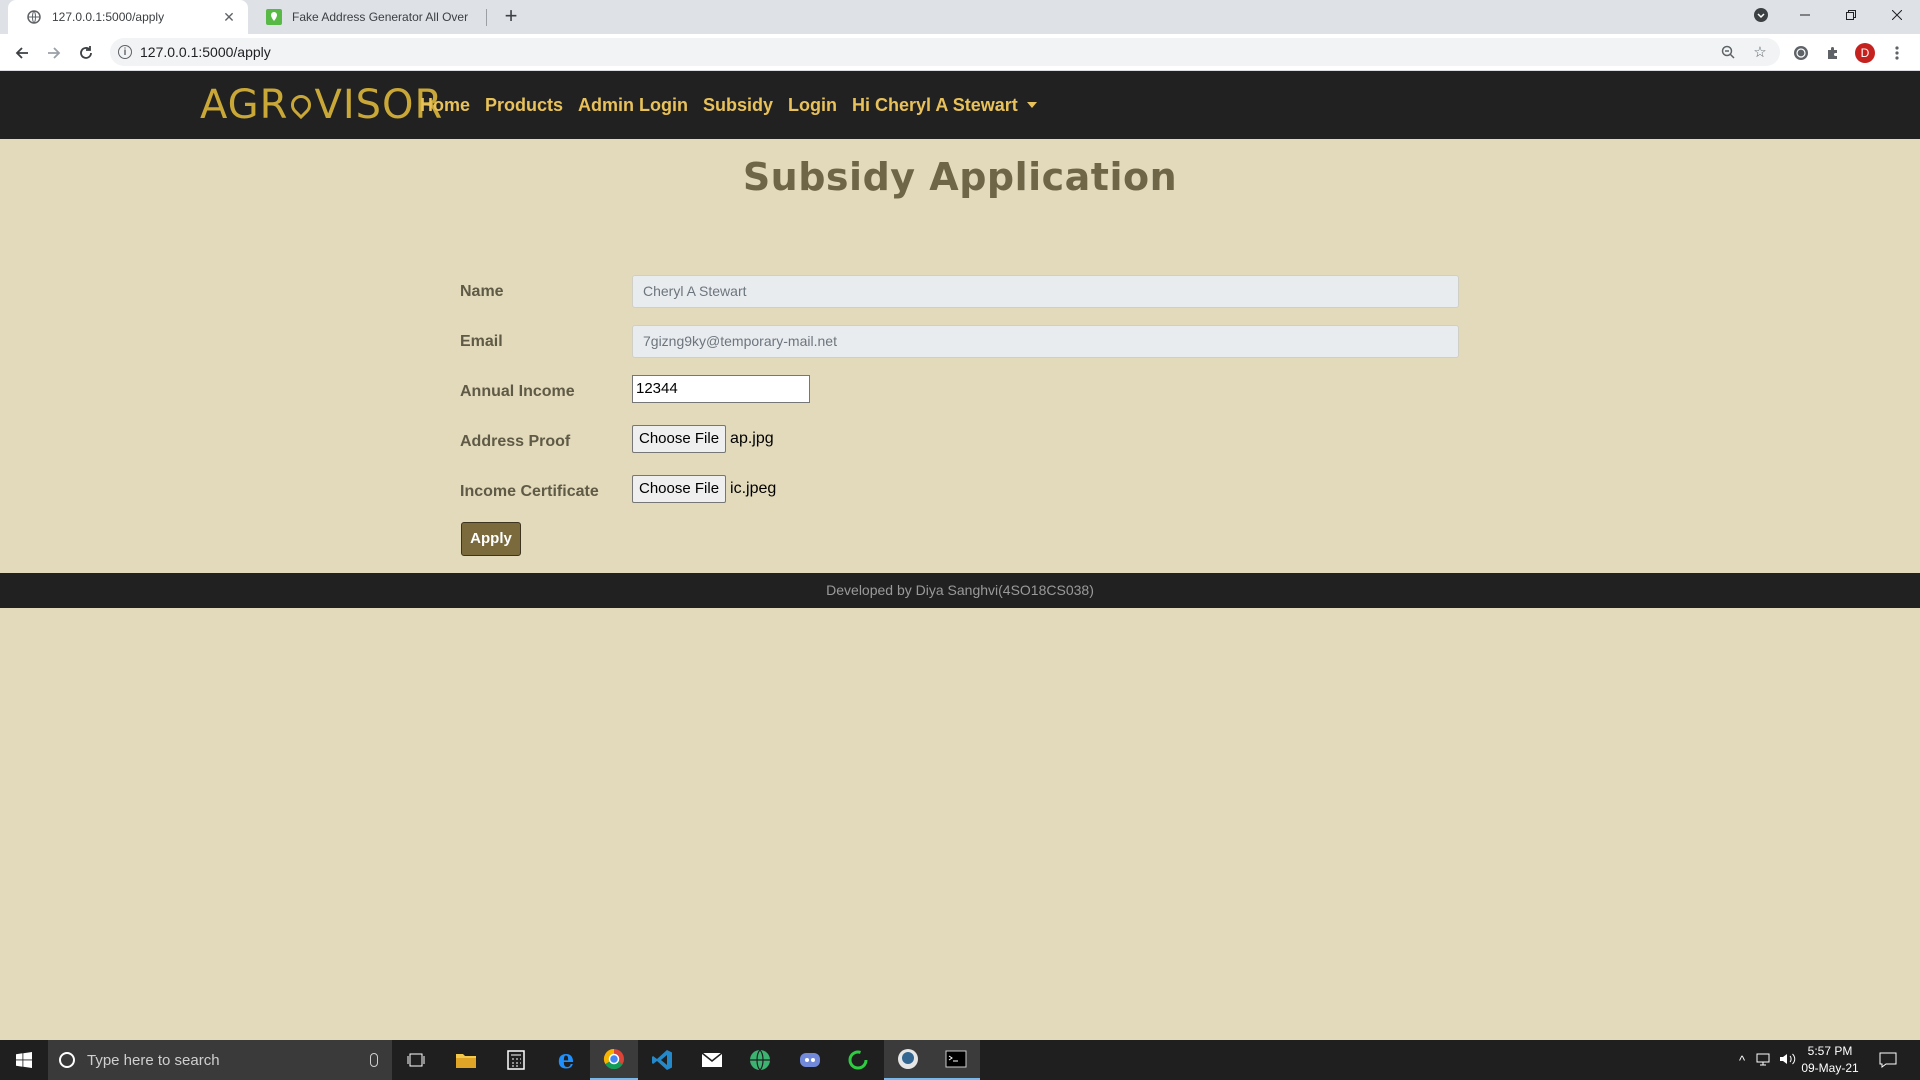 The height and width of the screenshot is (1080, 1920). Describe the element at coordinates (529, 491) in the screenshot. I see `income-certificate-label: Income Certificate` at that location.